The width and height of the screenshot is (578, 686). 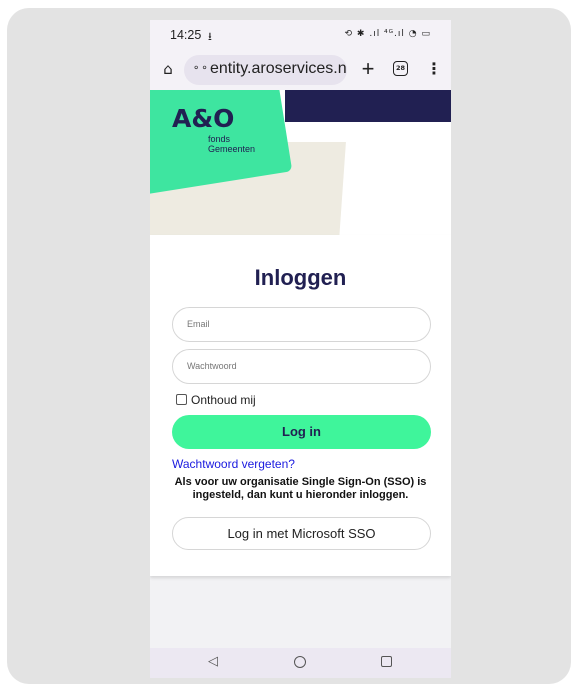 What do you see at coordinates (213, 661) in the screenshot?
I see `back-icon: ◁` at bounding box center [213, 661].